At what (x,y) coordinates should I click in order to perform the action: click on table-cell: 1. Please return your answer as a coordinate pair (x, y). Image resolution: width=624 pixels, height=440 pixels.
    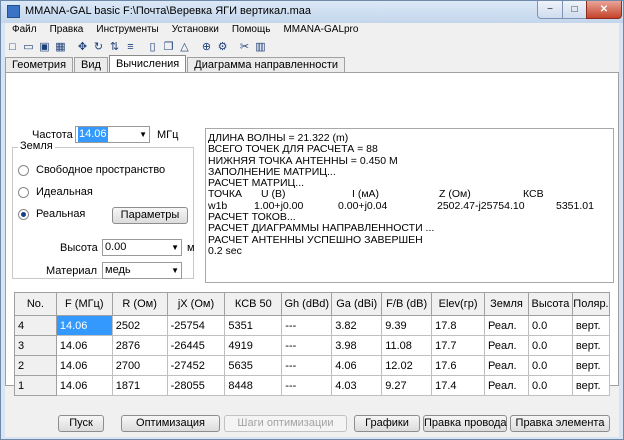
    Looking at the image, I should click on (35, 385).